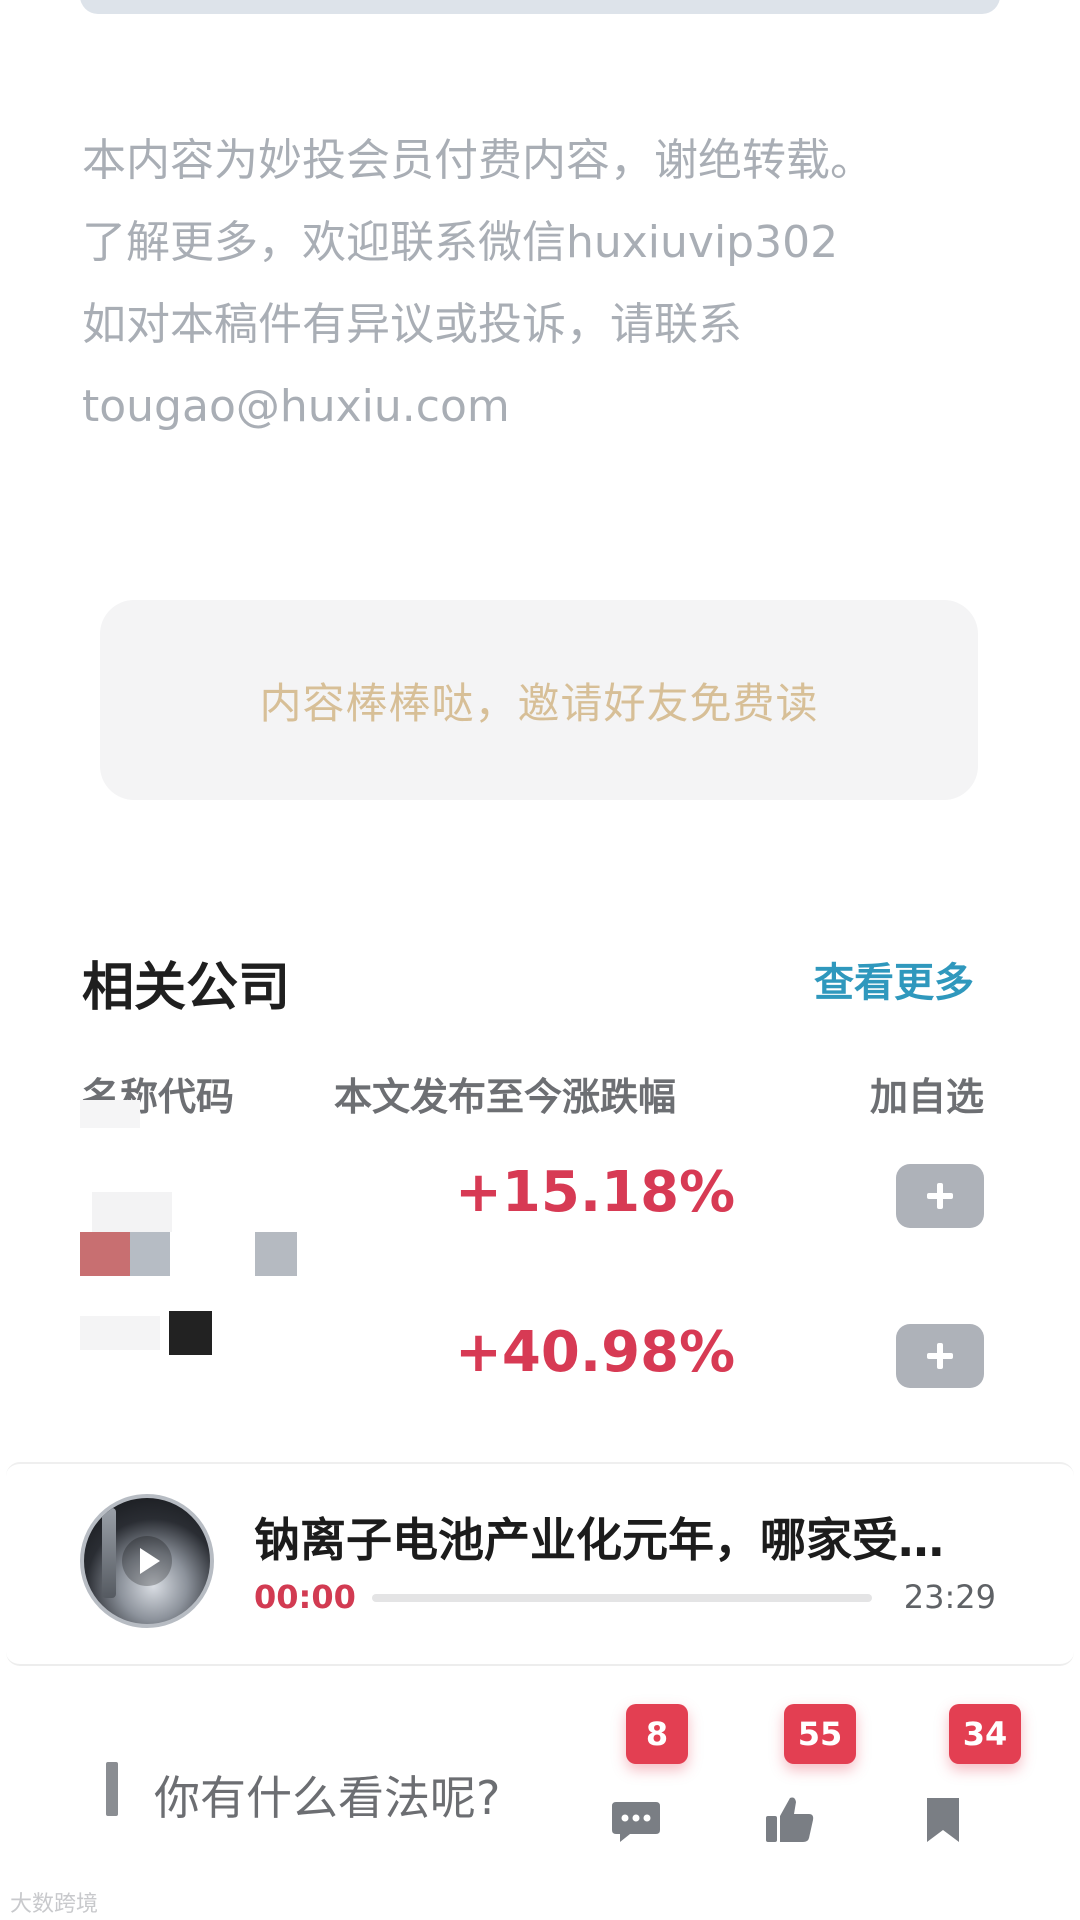 Image resolution: width=1080 pixels, height=1920 pixels. What do you see at coordinates (943, 1820) in the screenshot?
I see `bookmark-icon` at bounding box center [943, 1820].